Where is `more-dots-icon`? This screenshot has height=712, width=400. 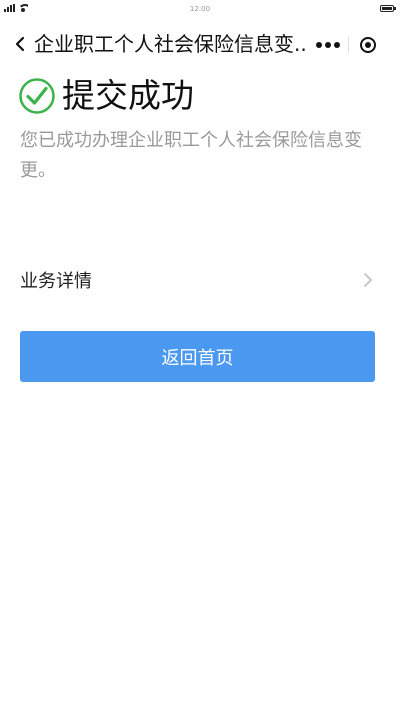
more-dots-icon is located at coordinates (328, 45).